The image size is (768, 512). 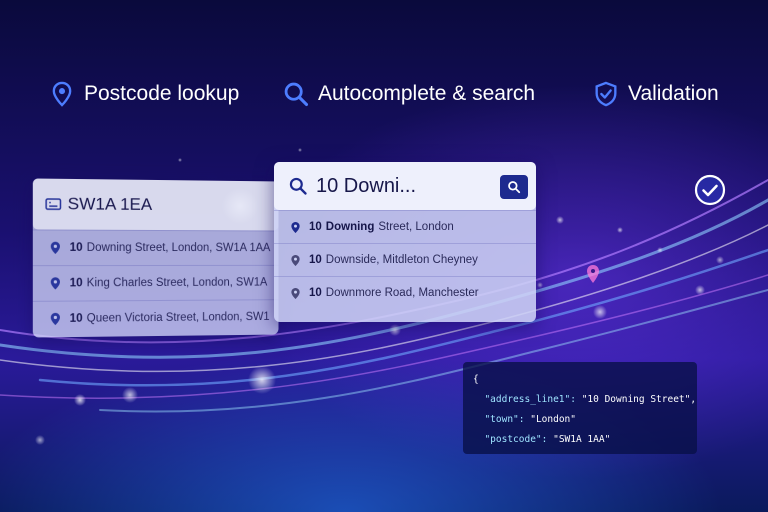 I want to click on keyboard-icon, so click(x=53, y=204).